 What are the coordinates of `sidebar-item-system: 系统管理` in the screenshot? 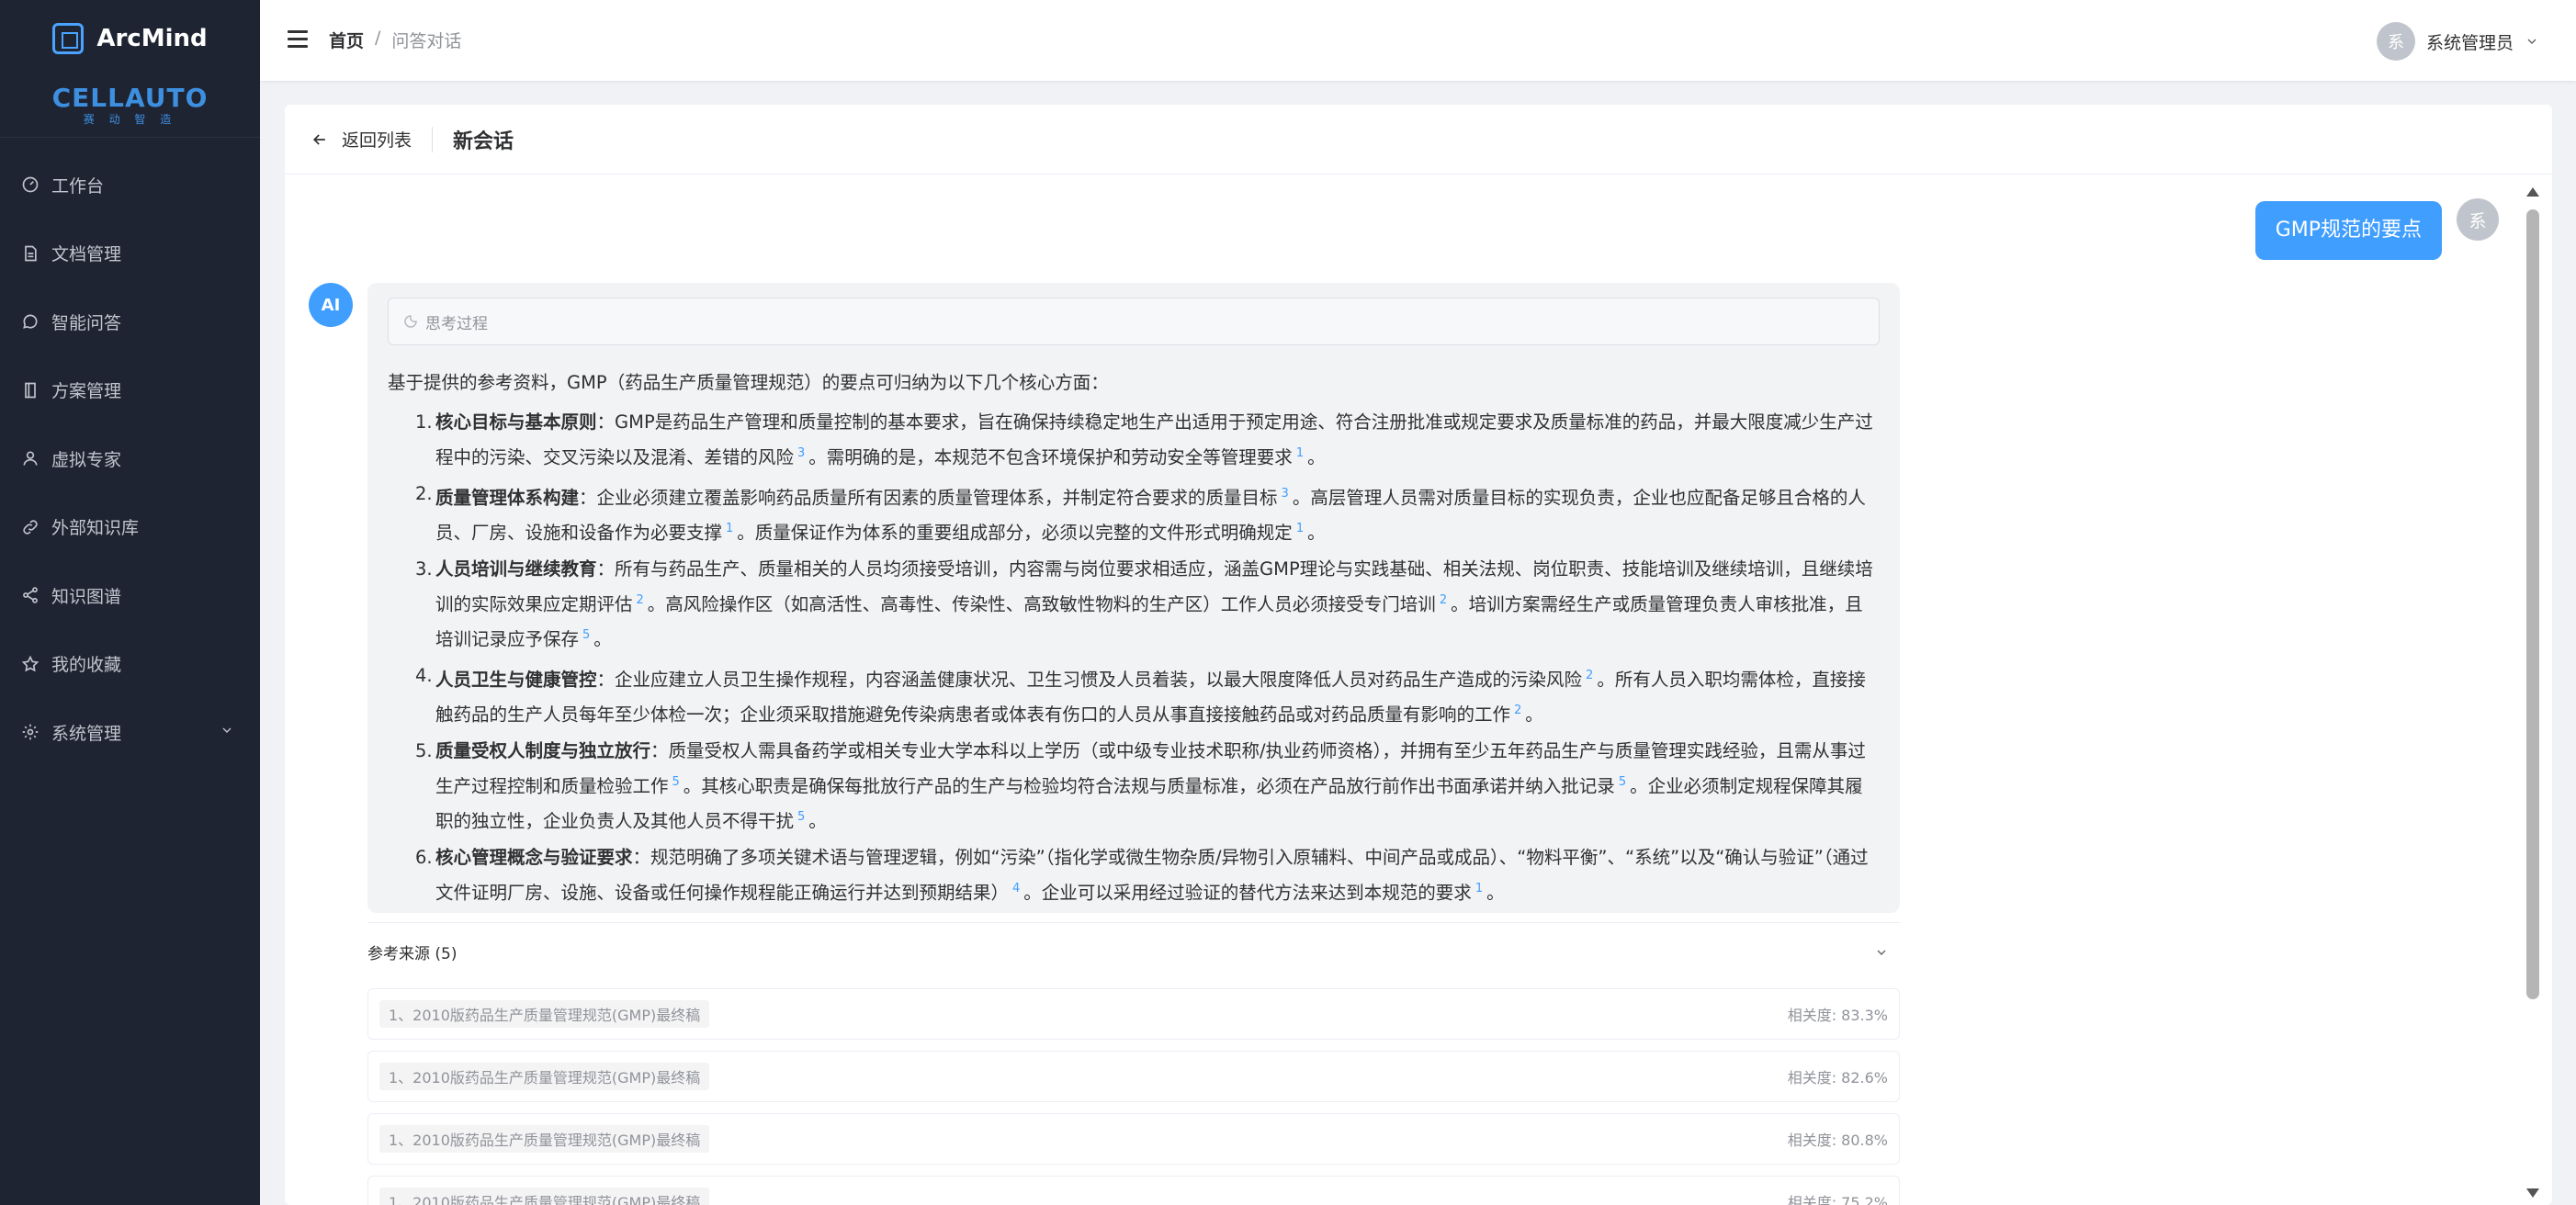 It's located at (130, 732).